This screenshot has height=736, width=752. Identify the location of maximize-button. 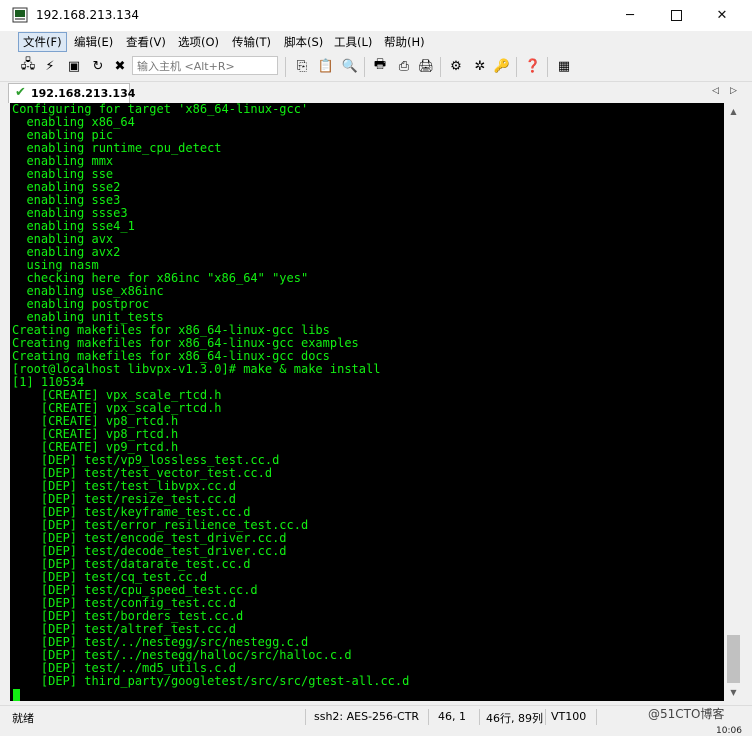
(676, 15).